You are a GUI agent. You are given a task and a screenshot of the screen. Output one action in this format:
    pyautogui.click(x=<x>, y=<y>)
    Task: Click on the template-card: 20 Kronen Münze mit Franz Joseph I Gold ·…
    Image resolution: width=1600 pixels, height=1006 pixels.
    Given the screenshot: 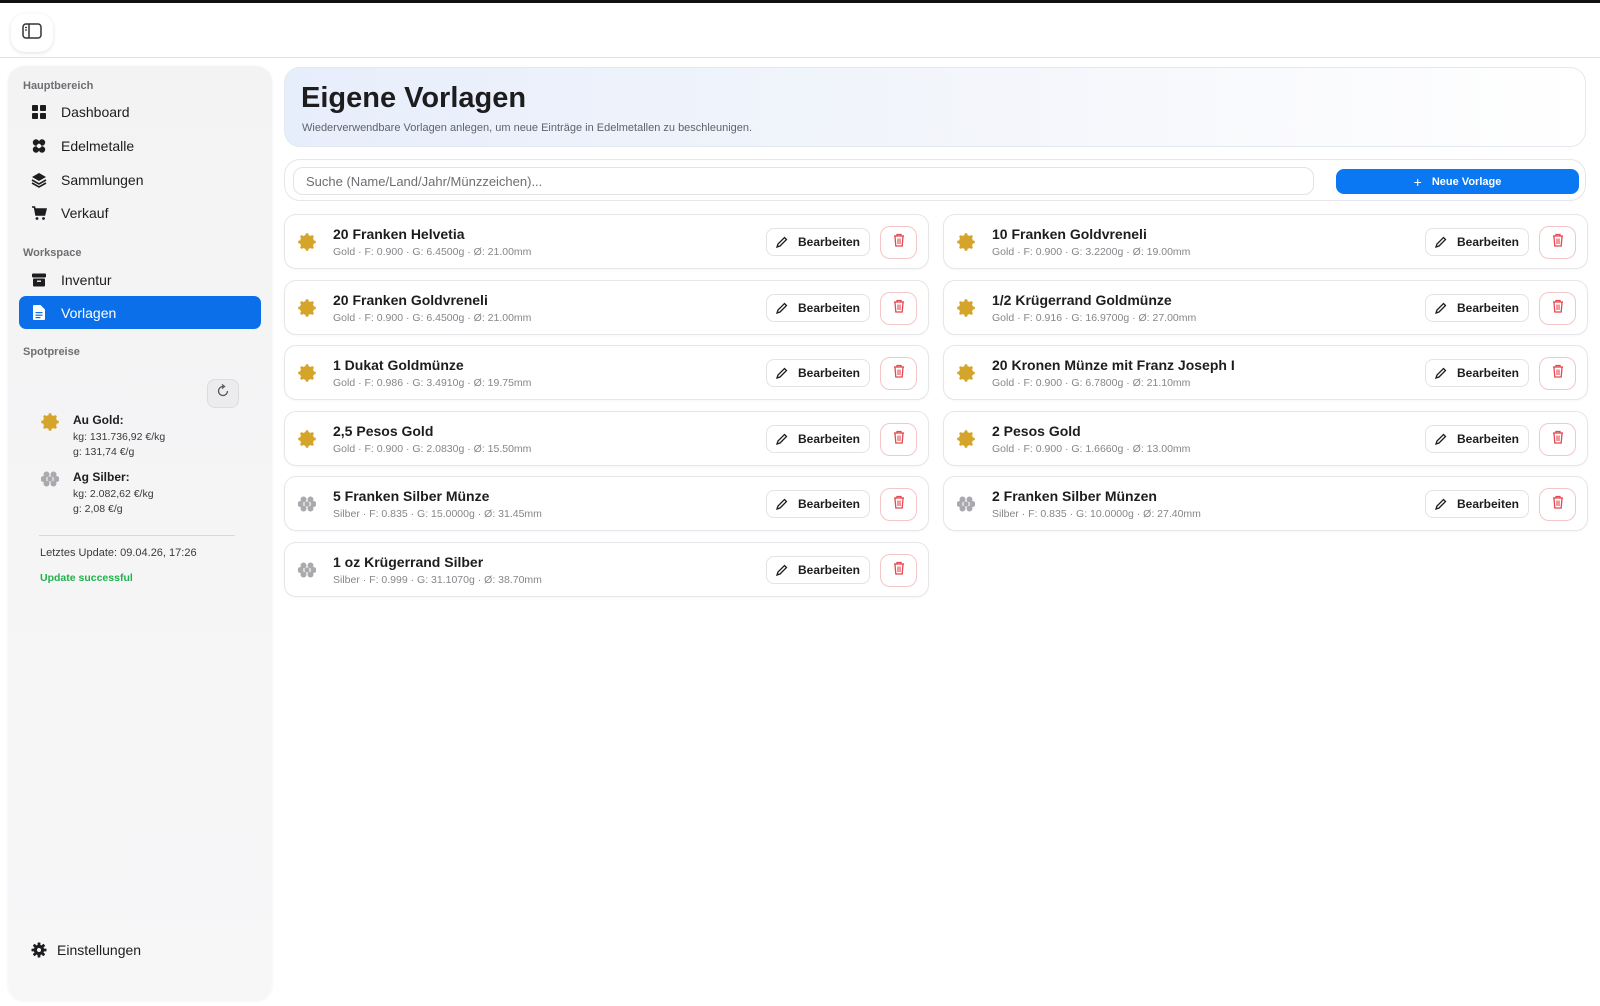 What is the action you would take?
    pyautogui.click(x=1265, y=372)
    